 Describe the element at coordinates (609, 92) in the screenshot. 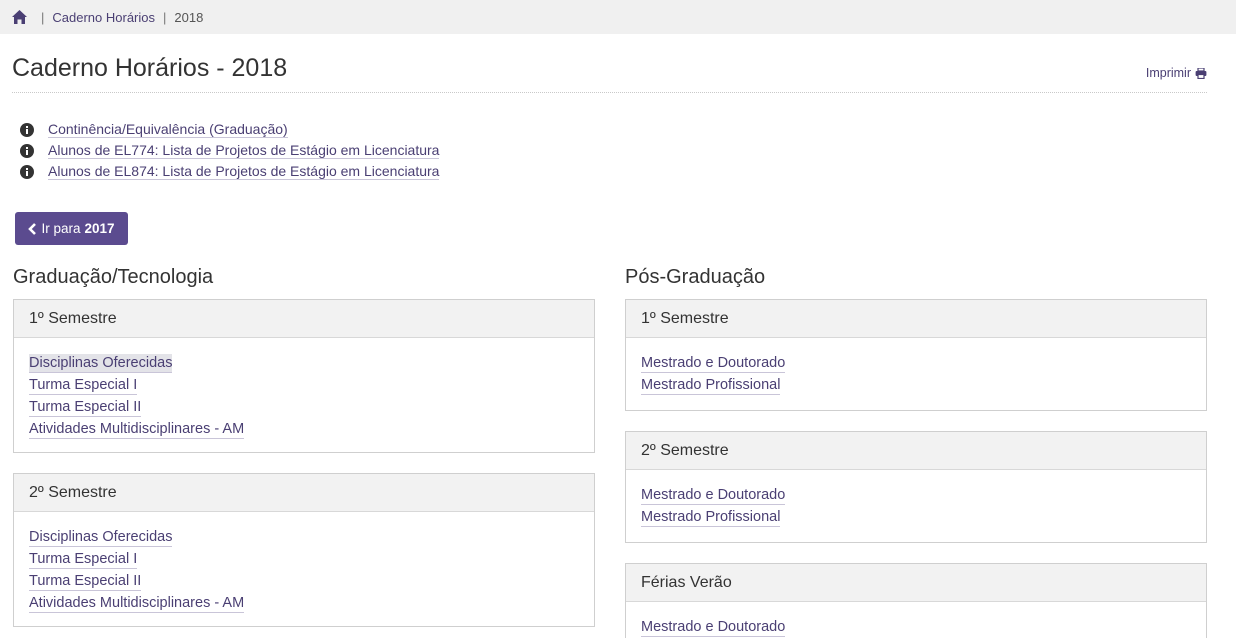

I see `title-divider` at that location.